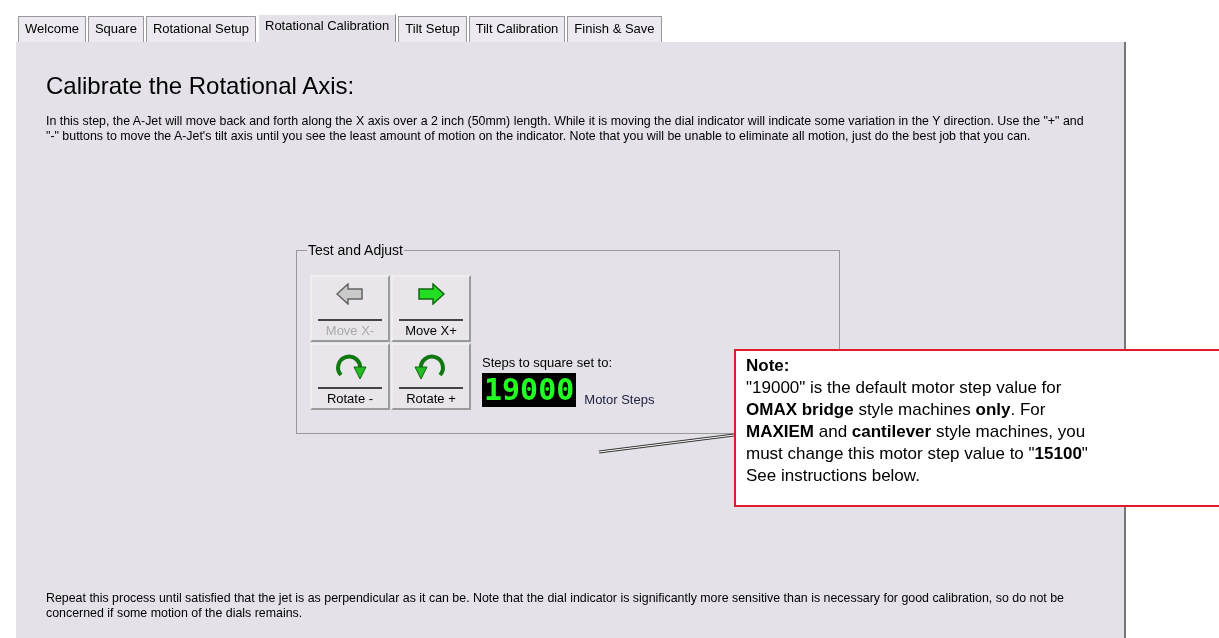  I want to click on button: Move X+, so click(431, 308).